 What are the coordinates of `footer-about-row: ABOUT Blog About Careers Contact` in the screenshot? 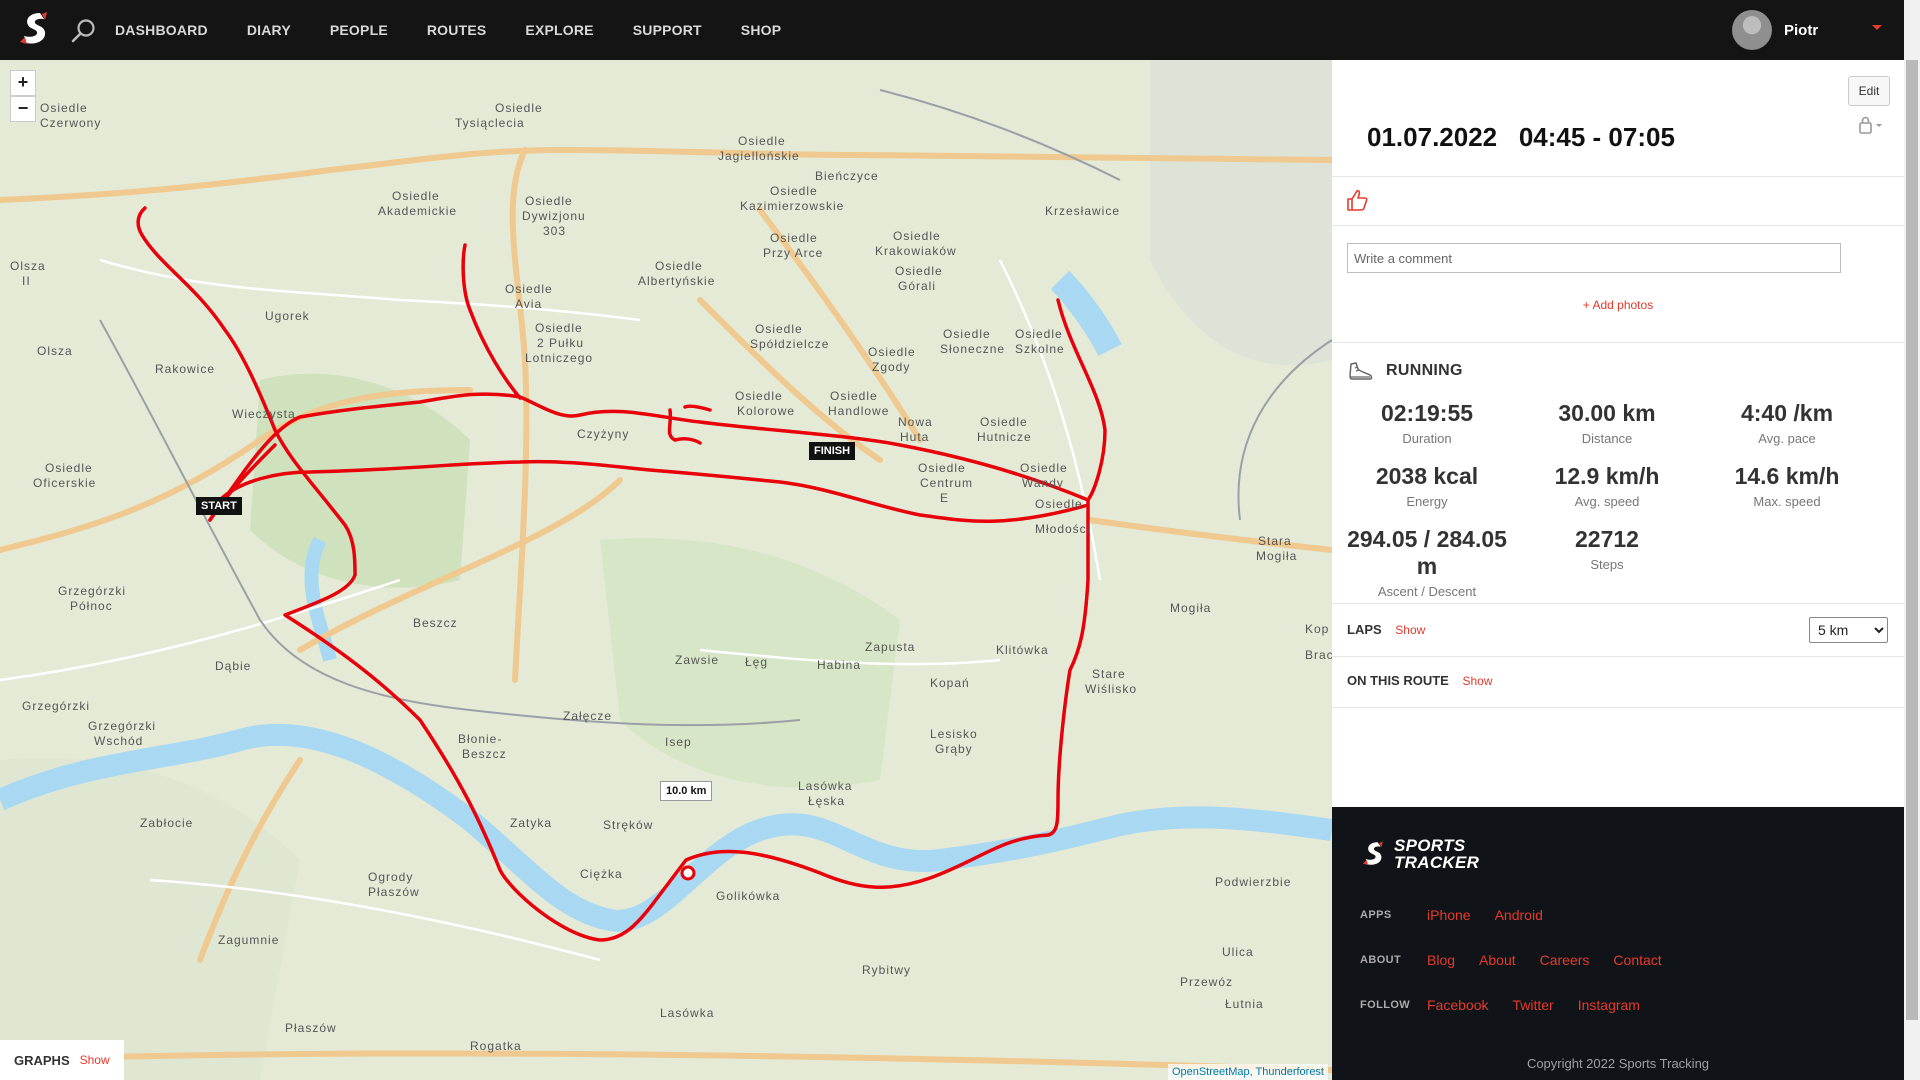 It's located at (1523, 960).